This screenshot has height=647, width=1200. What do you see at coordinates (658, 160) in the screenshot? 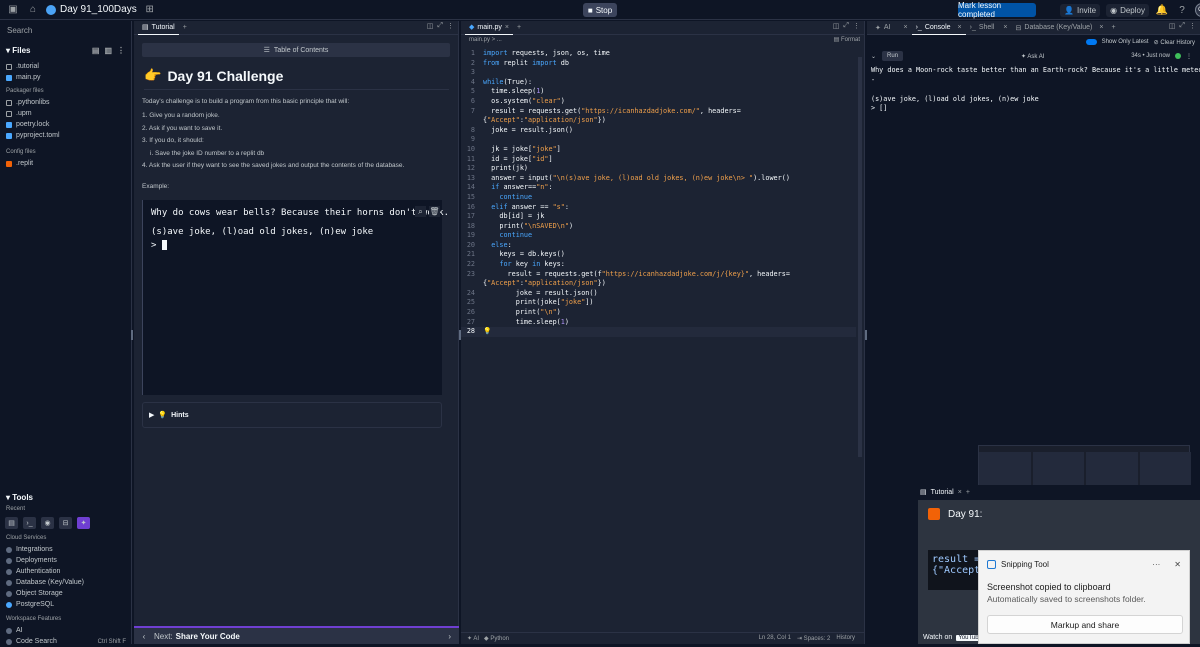
I see `code-line: 11 id = joke["id"]` at bounding box center [658, 160].